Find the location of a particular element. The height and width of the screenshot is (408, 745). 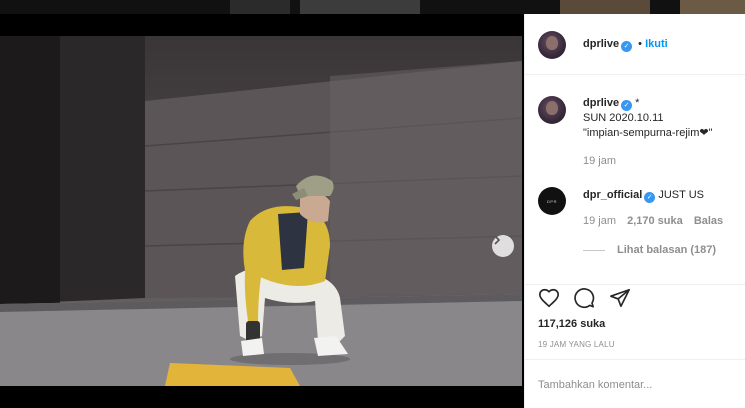

caption-time: 19 jam is located at coordinates (600, 161).